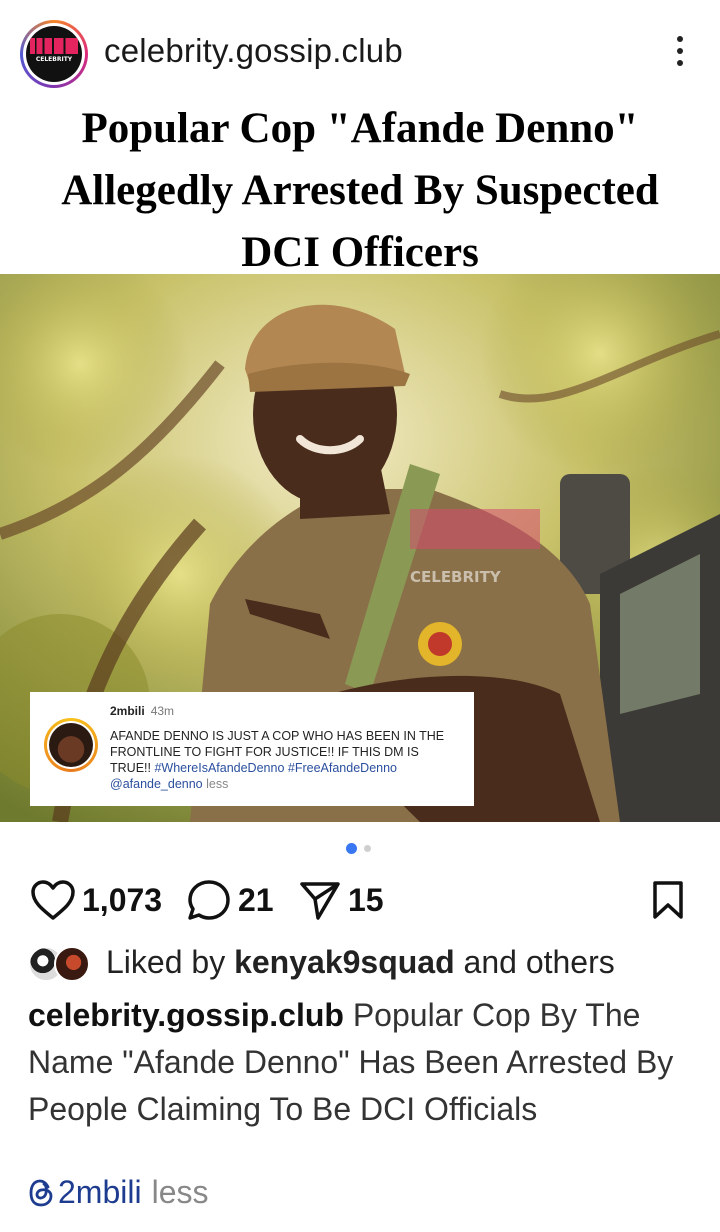 The width and height of the screenshot is (720, 1232). I want to click on share-action: 15, so click(341, 900).